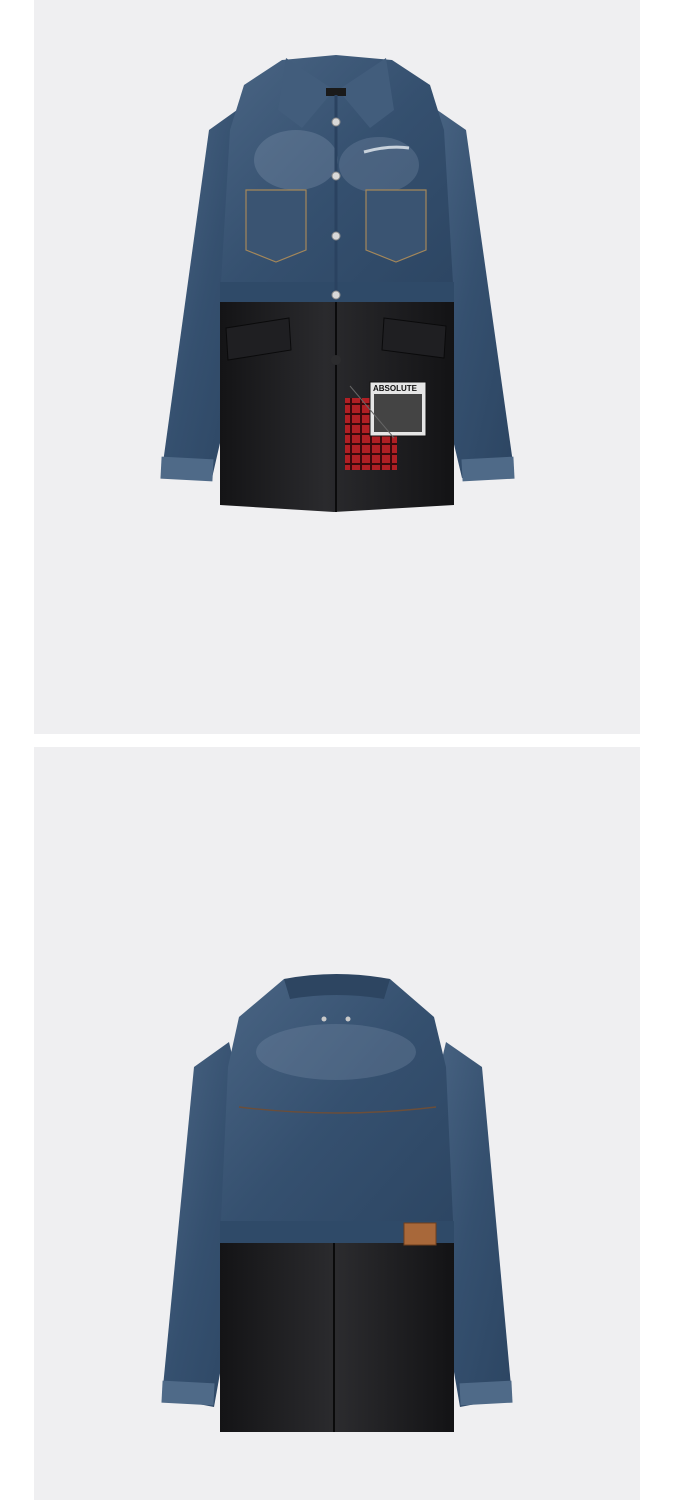 The width and height of the screenshot is (674, 1500). Describe the element at coordinates (396, 226) in the screenshot. I see `right-chest-pocket` at that location.